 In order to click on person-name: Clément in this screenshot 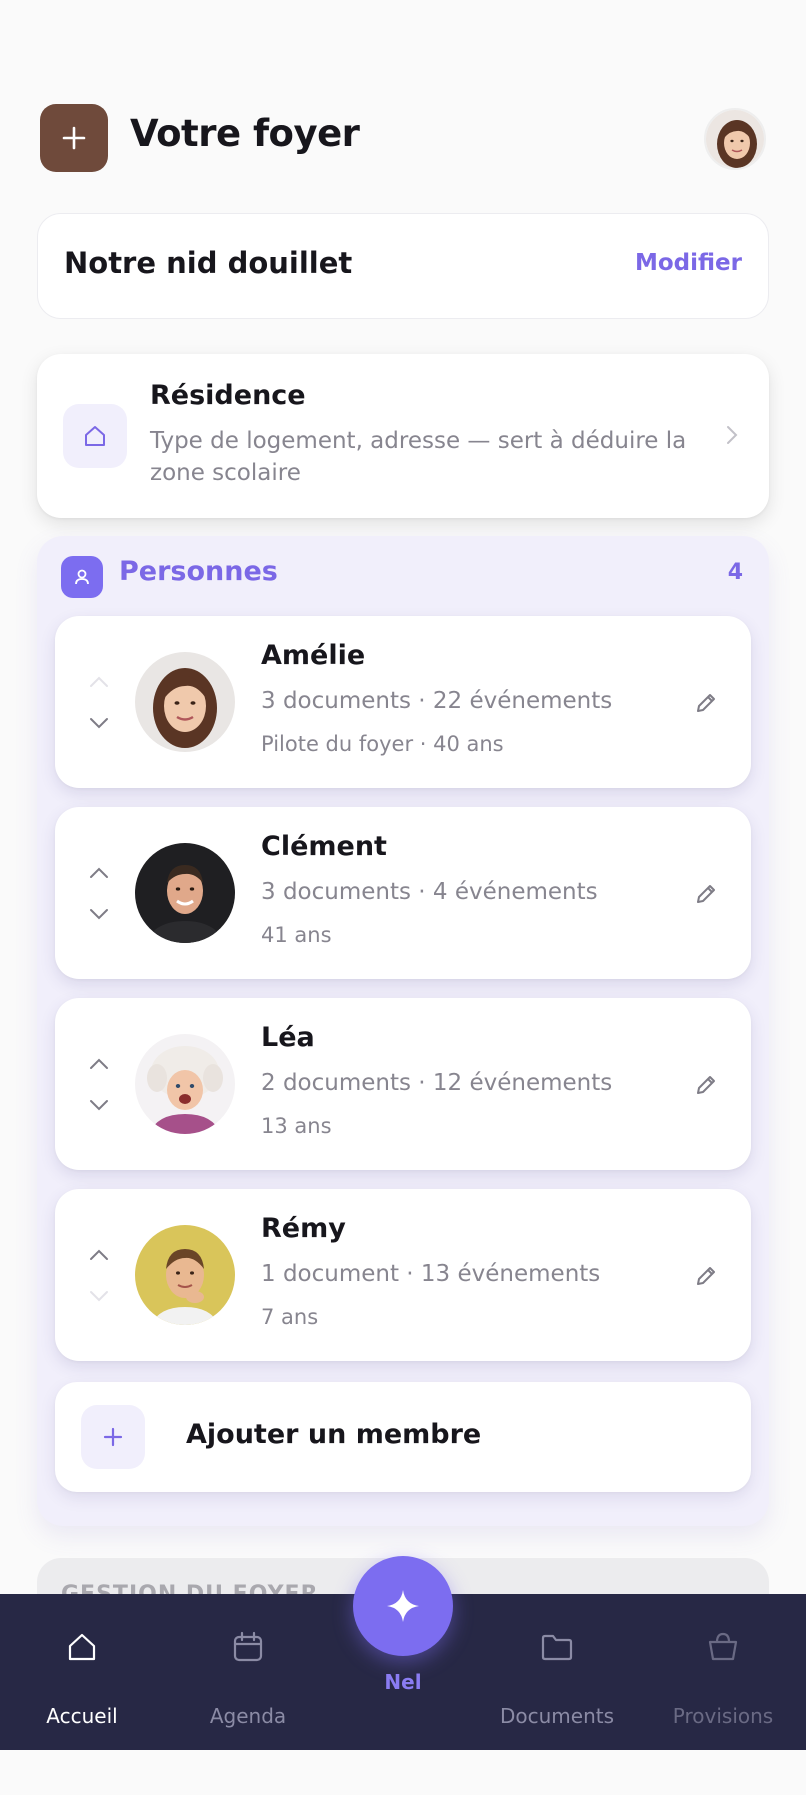, I will do `click(324, 846)`.